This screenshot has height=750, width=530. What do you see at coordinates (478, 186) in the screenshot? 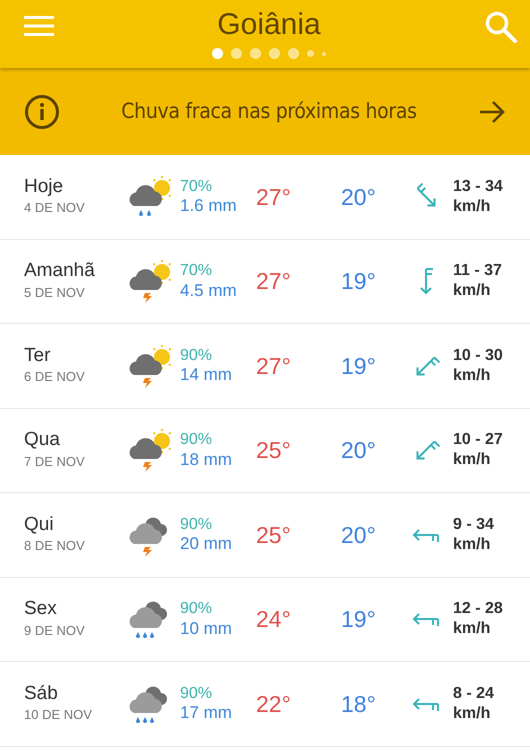
I see `wind-speed: 13 - 34` at bounding box center [478, 186].